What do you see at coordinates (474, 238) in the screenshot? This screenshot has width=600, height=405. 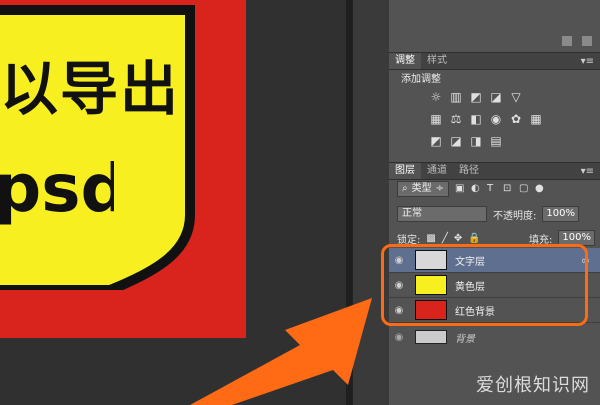 I see `lock-all-icon: 🔒` at bounding box center [474, 238].